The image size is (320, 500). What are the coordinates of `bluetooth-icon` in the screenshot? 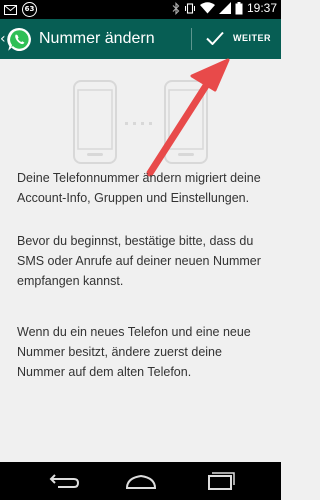 It's located at (176, 8).